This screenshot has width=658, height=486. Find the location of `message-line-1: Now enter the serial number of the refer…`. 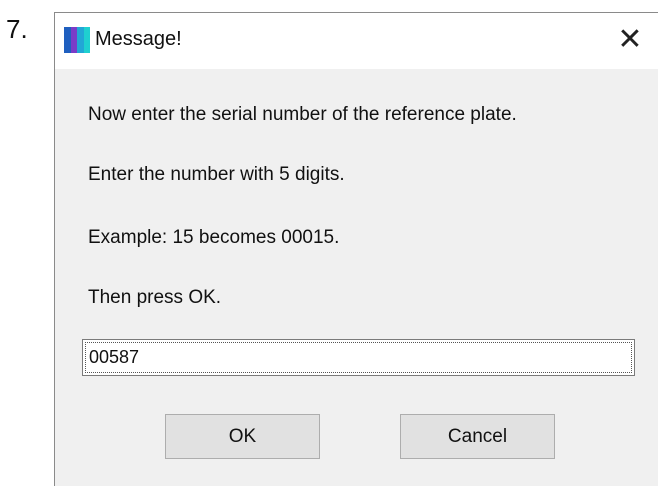

message-line-1: Now enter the serial number of the refer… is located at coordinates (302, 114).